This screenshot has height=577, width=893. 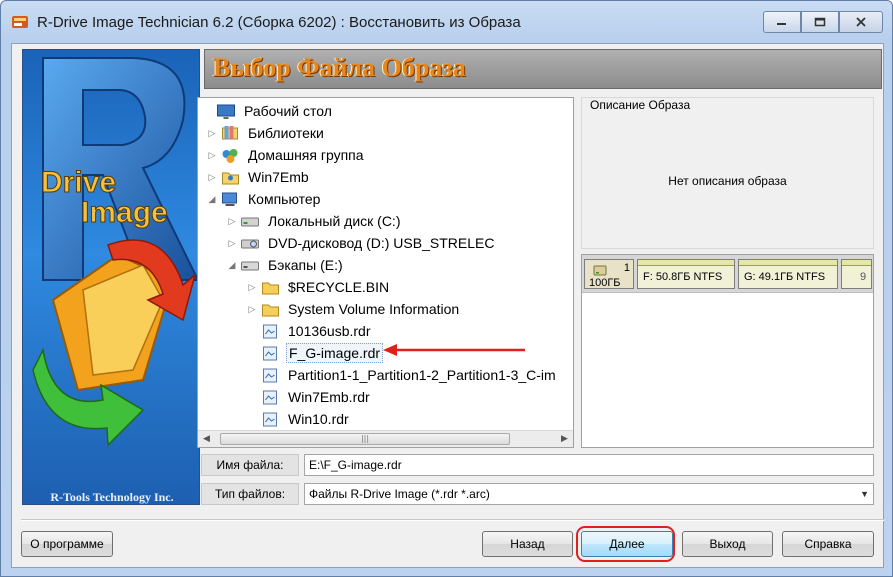 I want to click on tree-item: ▷ Win7Emb, so click(x=258, y=177).